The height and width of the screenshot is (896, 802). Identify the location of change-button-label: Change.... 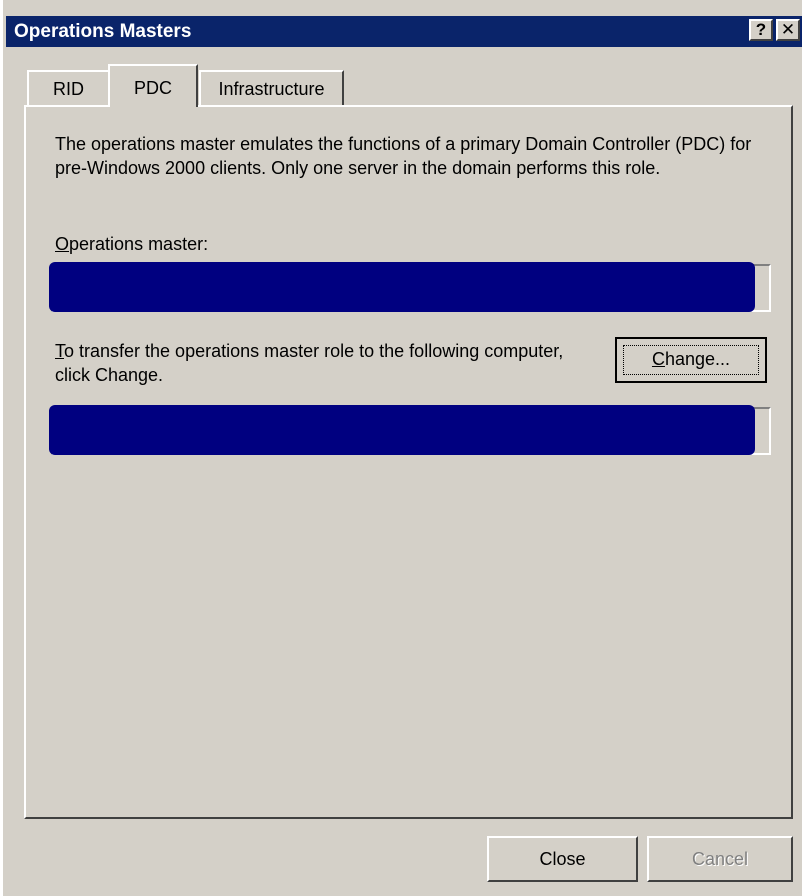
(691, 359).